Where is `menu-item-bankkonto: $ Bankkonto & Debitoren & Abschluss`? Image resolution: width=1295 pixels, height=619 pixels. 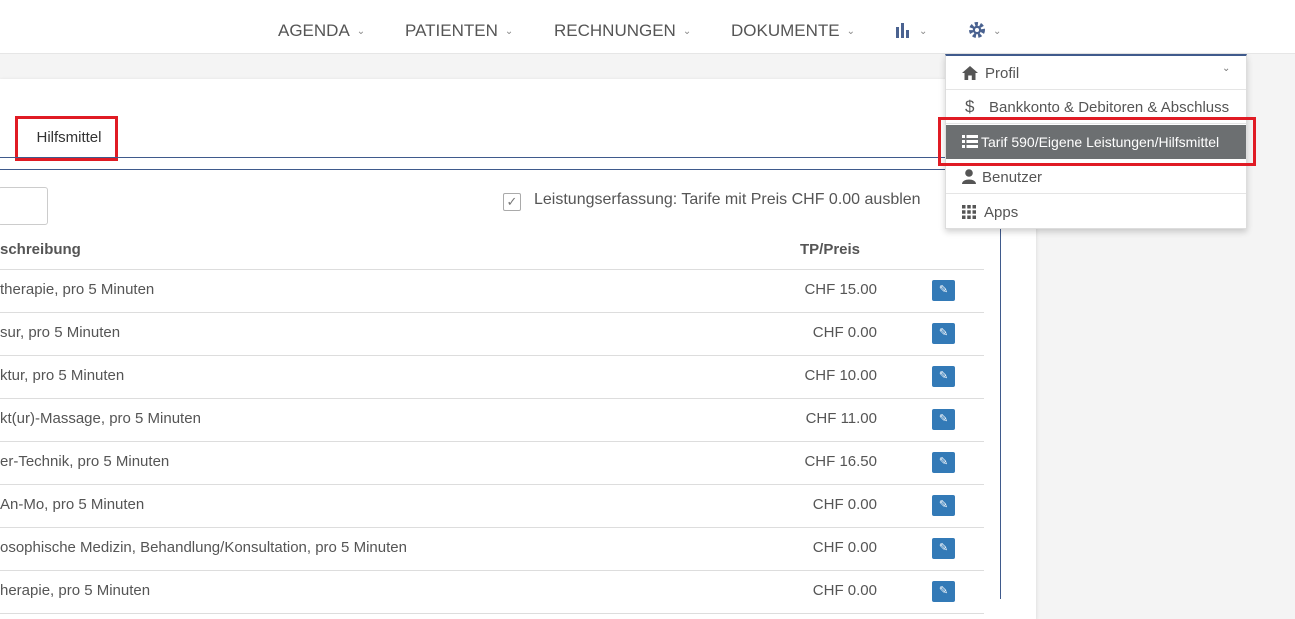
menu-item-bankkonto: $ Bankkonto & Debitoren & Abschluss is located at coordinates (1096, 107).